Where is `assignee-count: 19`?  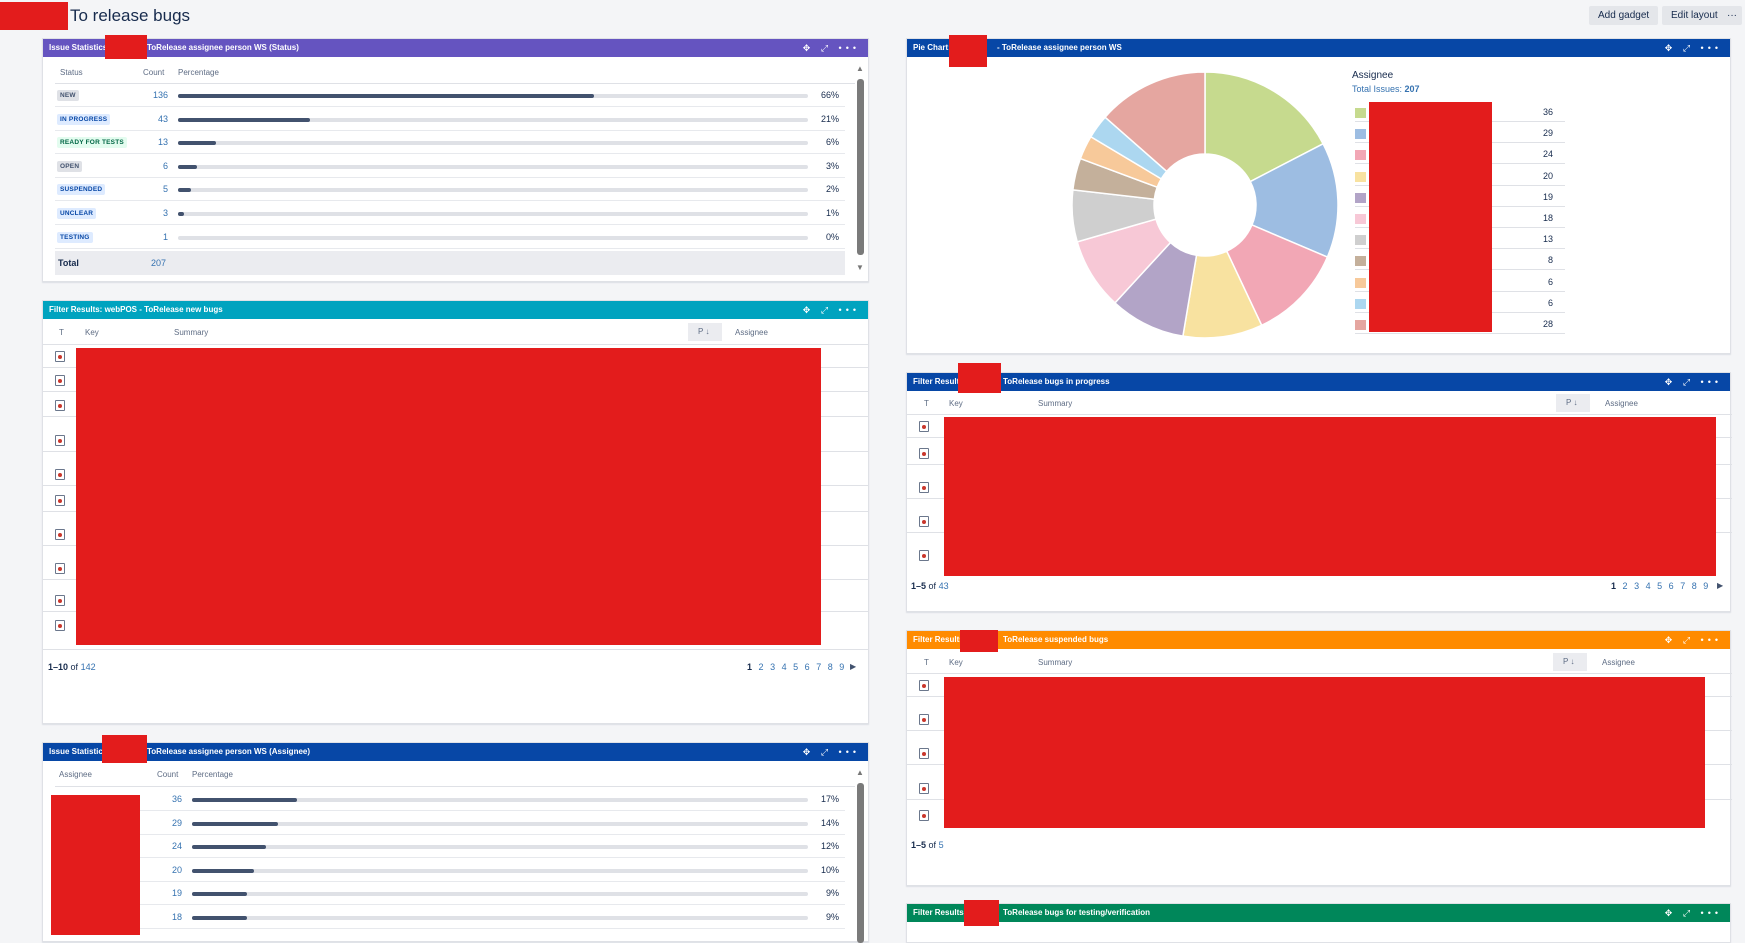
assignee-count: 19 is located at coordinates (167, 893).